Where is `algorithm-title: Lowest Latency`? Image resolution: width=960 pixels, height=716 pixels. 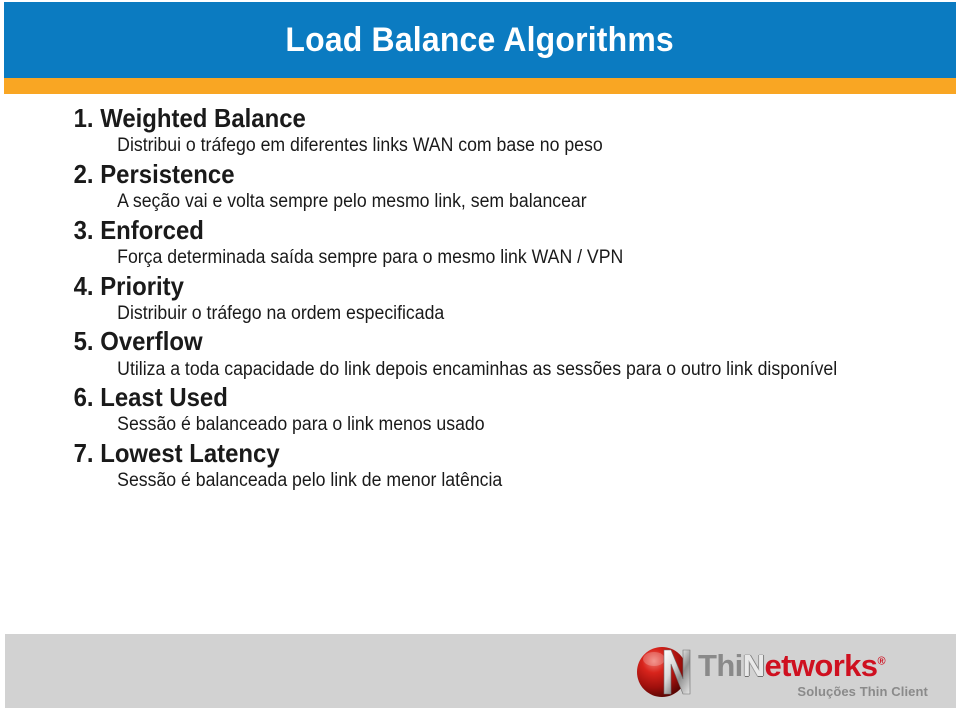 algorithm-title: Lowest Latency is located at coordinates (190, 453).